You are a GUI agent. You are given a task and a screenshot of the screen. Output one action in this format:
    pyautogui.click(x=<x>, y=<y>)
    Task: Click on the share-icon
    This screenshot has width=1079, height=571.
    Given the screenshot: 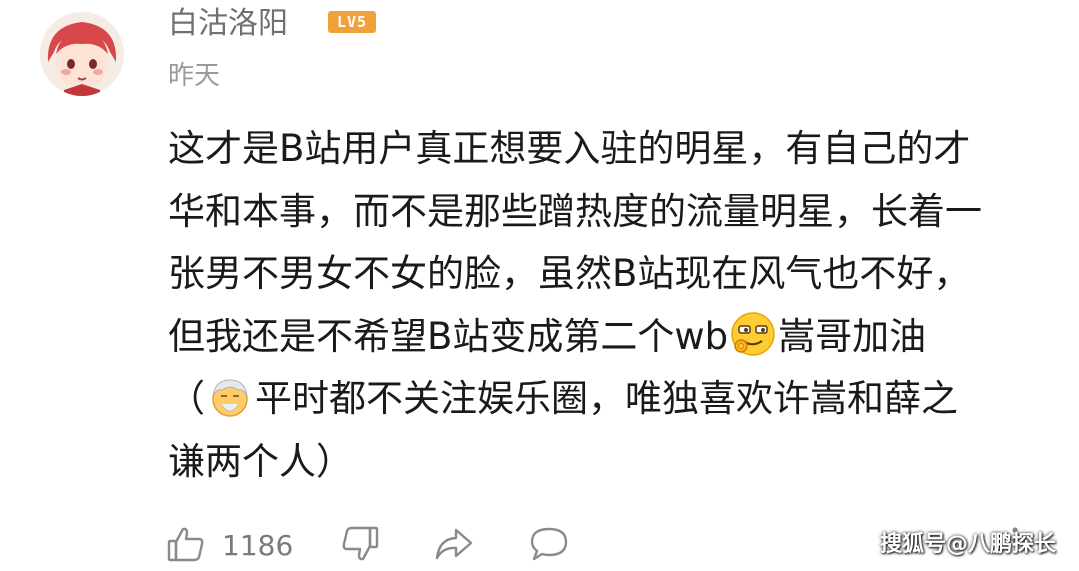 What is the action you would take?
    pyautogui.click(x=454, y=544)
    